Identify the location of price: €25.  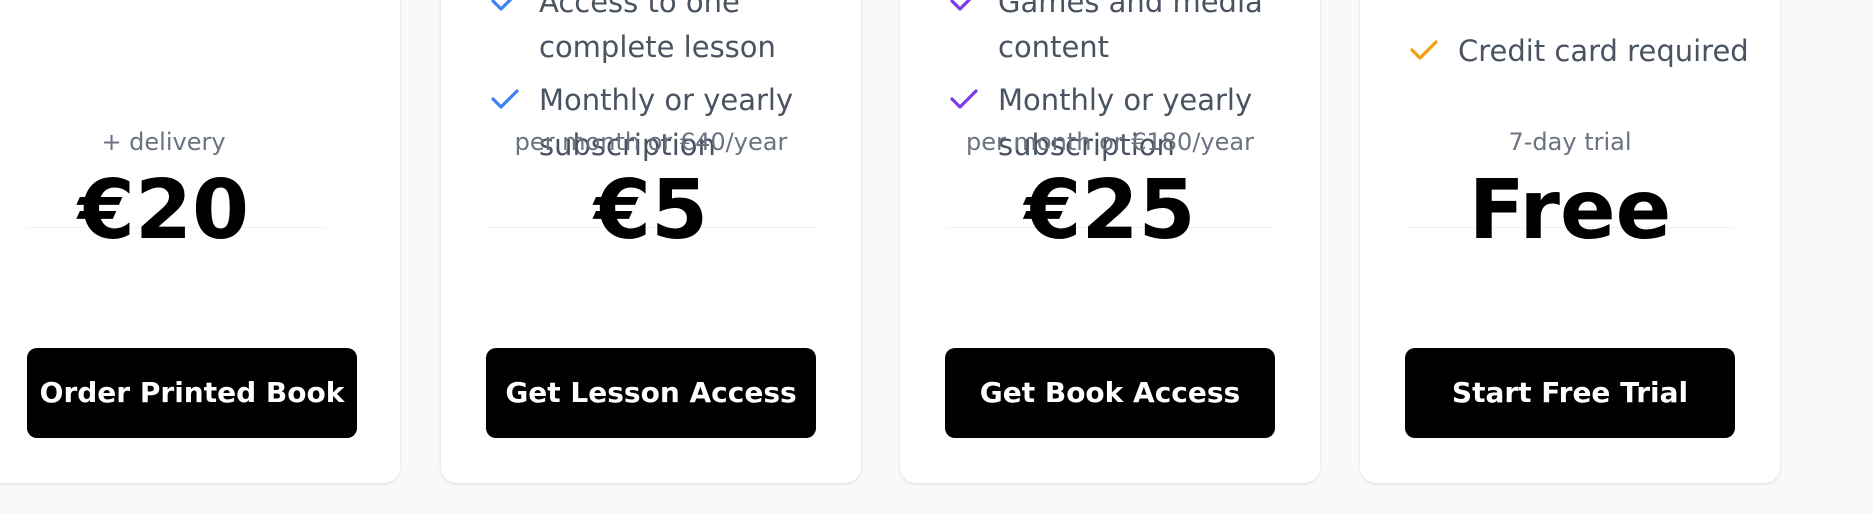
(1110, 210).